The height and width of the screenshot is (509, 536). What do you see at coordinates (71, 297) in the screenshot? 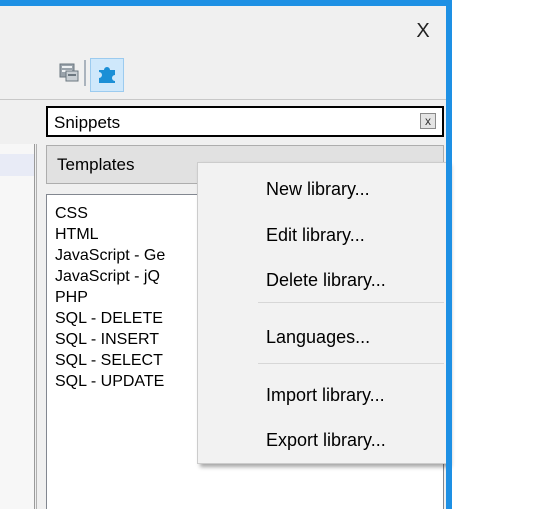
I see `list-item: PHP` at bounding box center [71, 297].